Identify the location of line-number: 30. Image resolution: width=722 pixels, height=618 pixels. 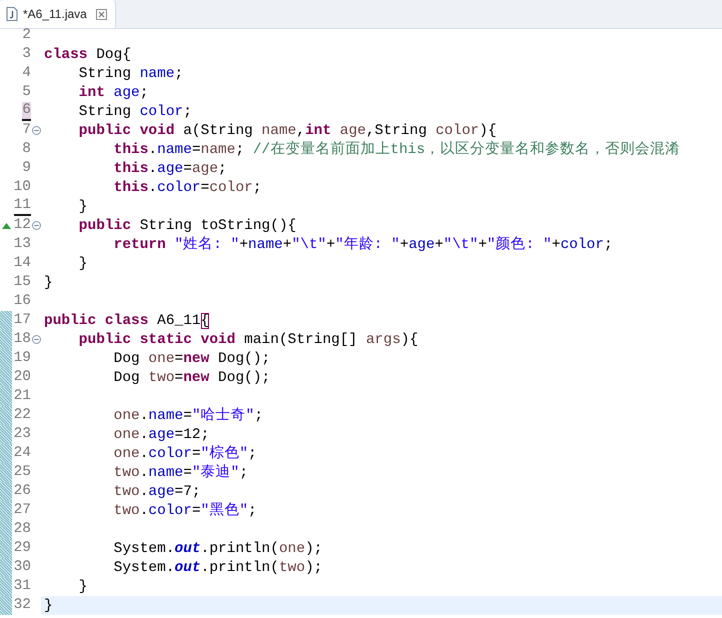
(22, 567).